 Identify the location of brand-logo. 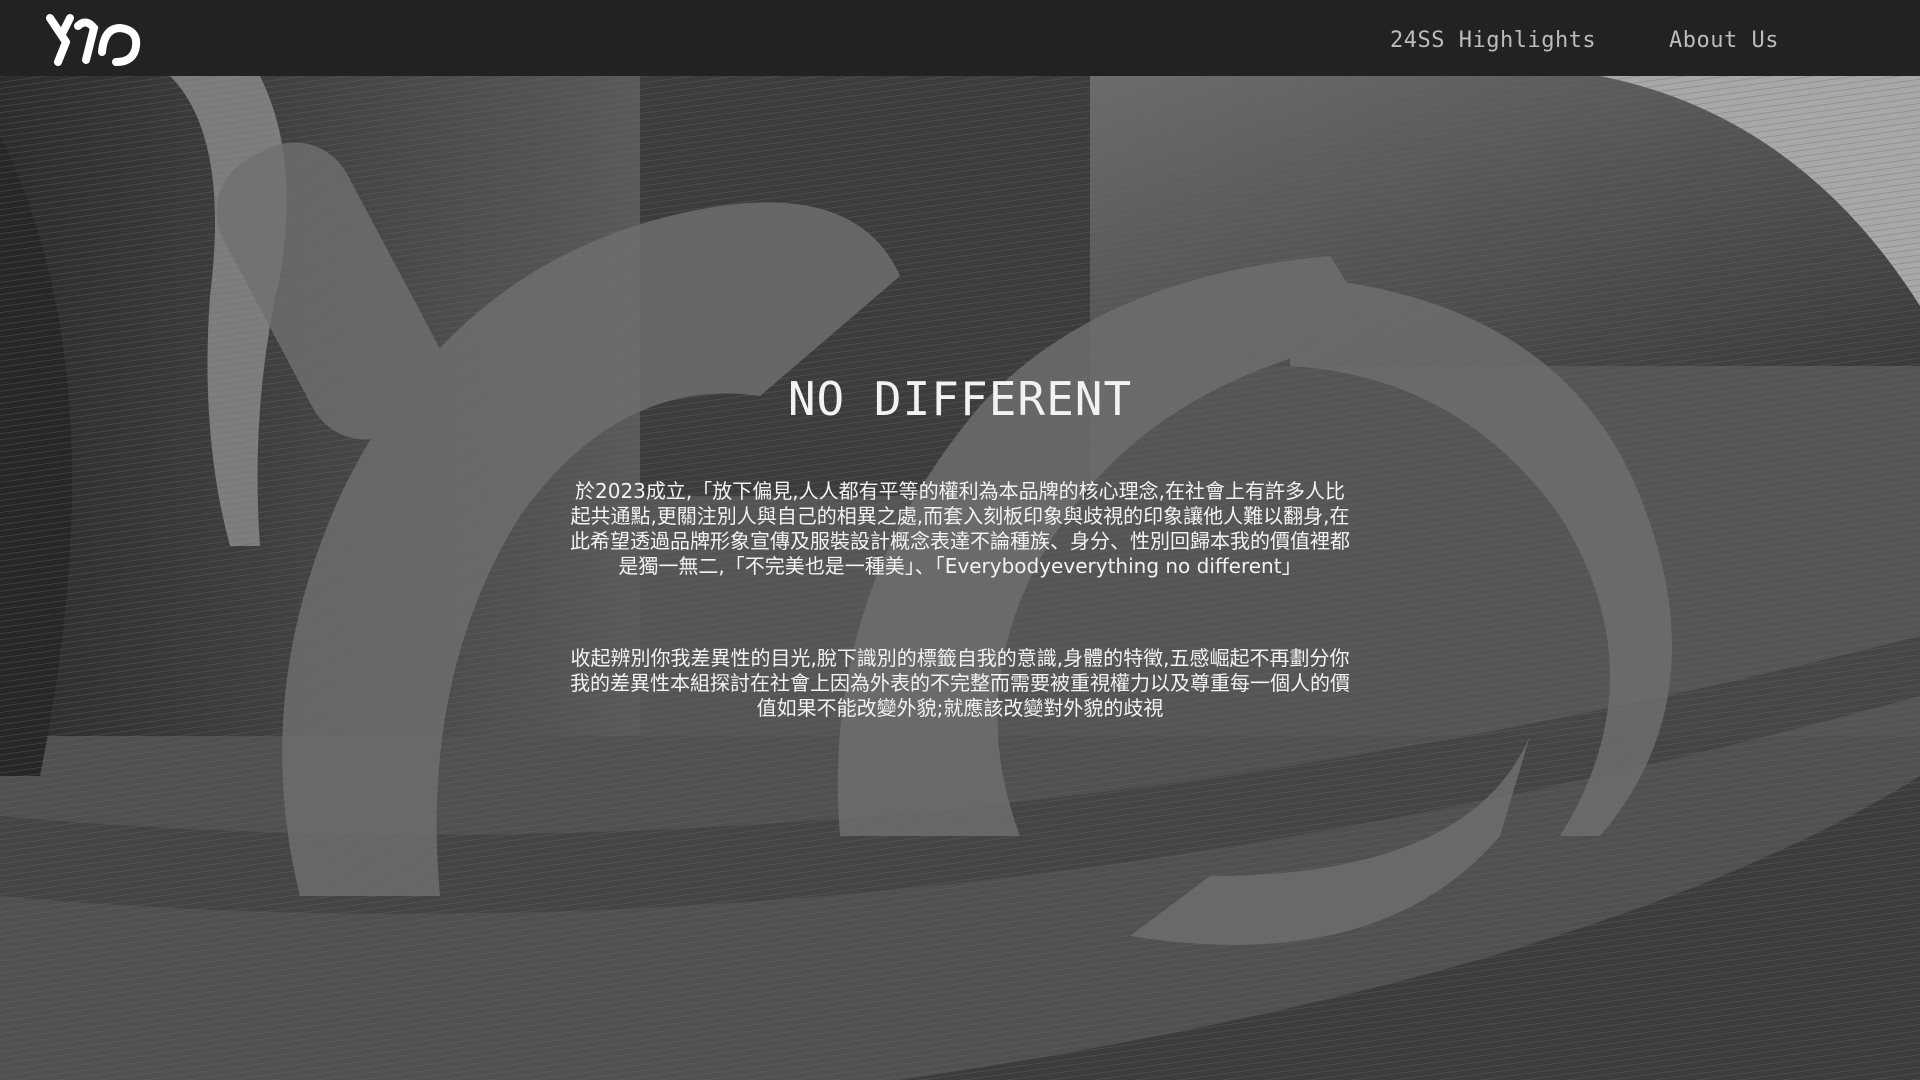
(96, 39).